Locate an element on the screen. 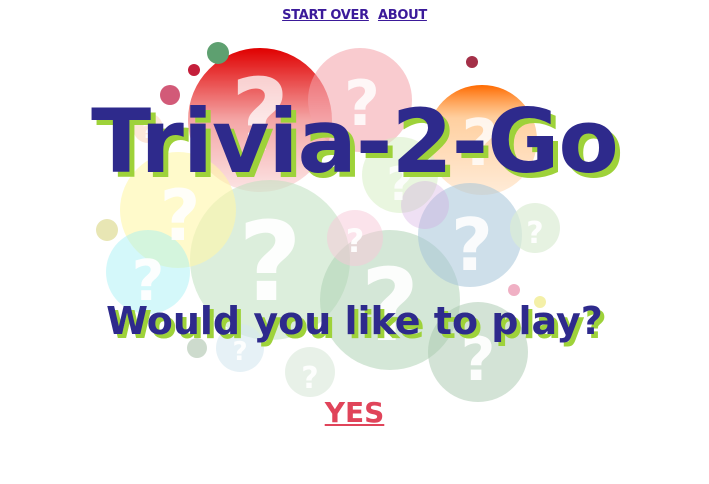 This screenshot has width=709, height=484. dot-red-icon is located at coordinates (194, 70).